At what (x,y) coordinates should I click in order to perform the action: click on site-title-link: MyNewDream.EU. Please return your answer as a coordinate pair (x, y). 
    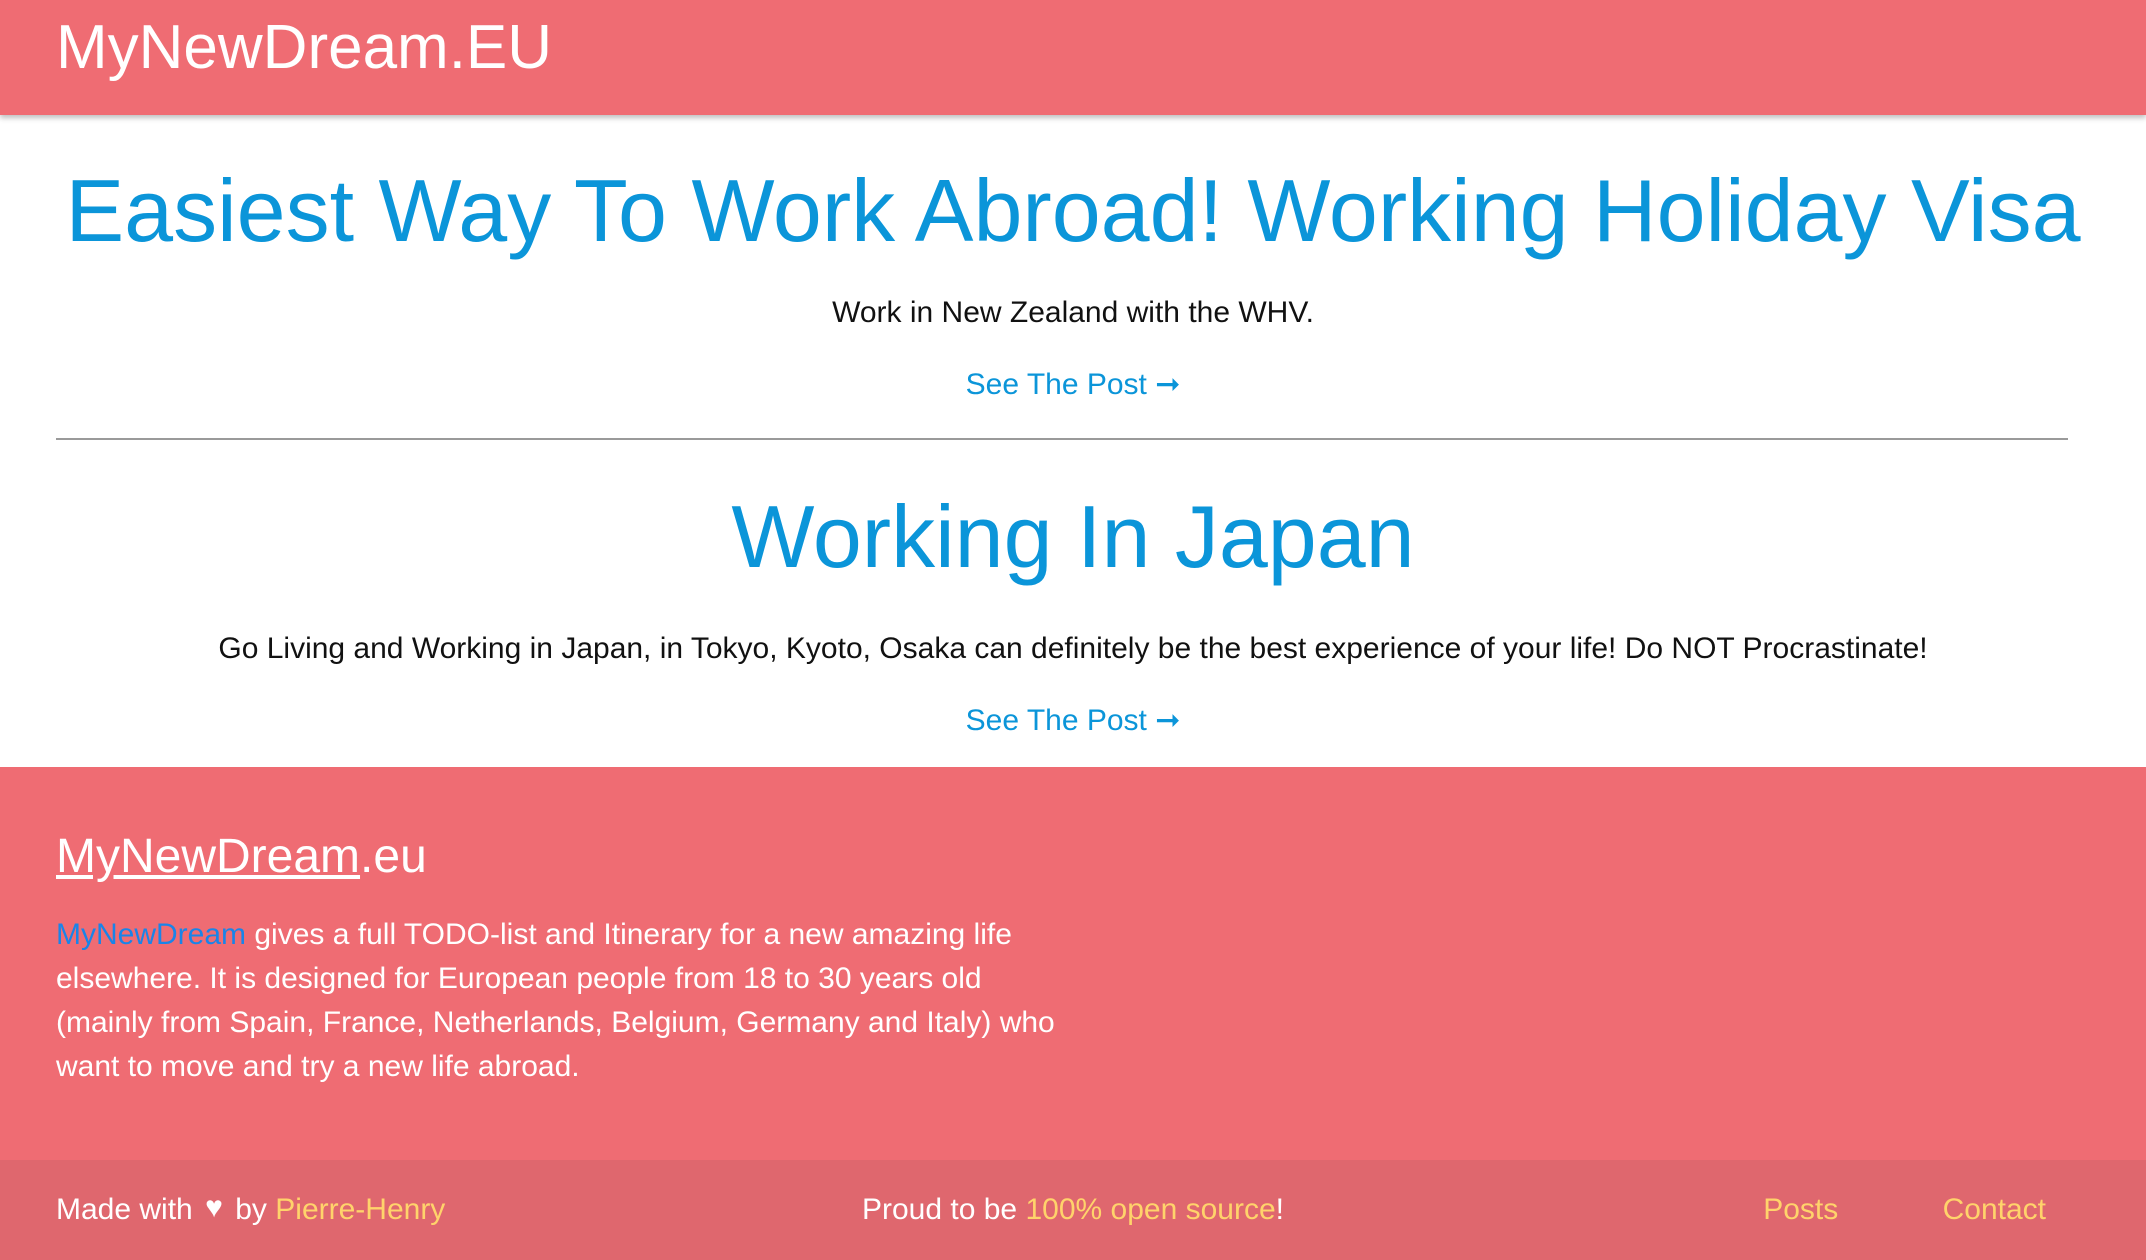
    Looking at the image, I should click on (304, 48).